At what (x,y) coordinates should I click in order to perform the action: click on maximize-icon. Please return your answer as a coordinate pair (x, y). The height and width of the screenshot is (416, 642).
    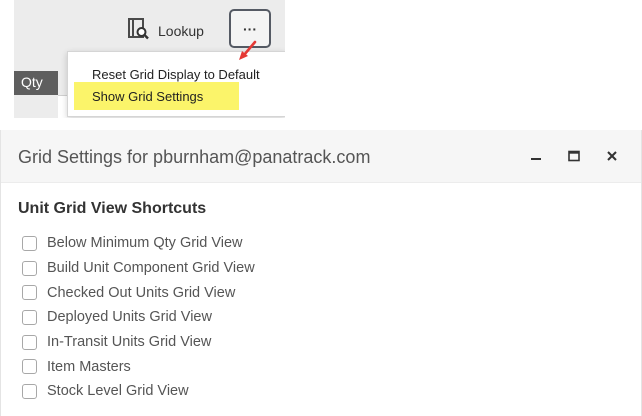
    Looking at the image, I should click on (574, 156).